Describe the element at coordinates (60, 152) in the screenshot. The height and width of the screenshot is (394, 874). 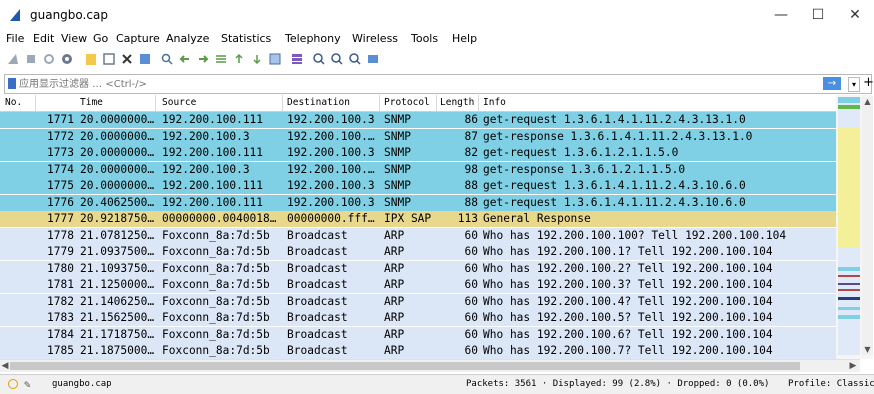
I see `cell-no: 1773` at that location.